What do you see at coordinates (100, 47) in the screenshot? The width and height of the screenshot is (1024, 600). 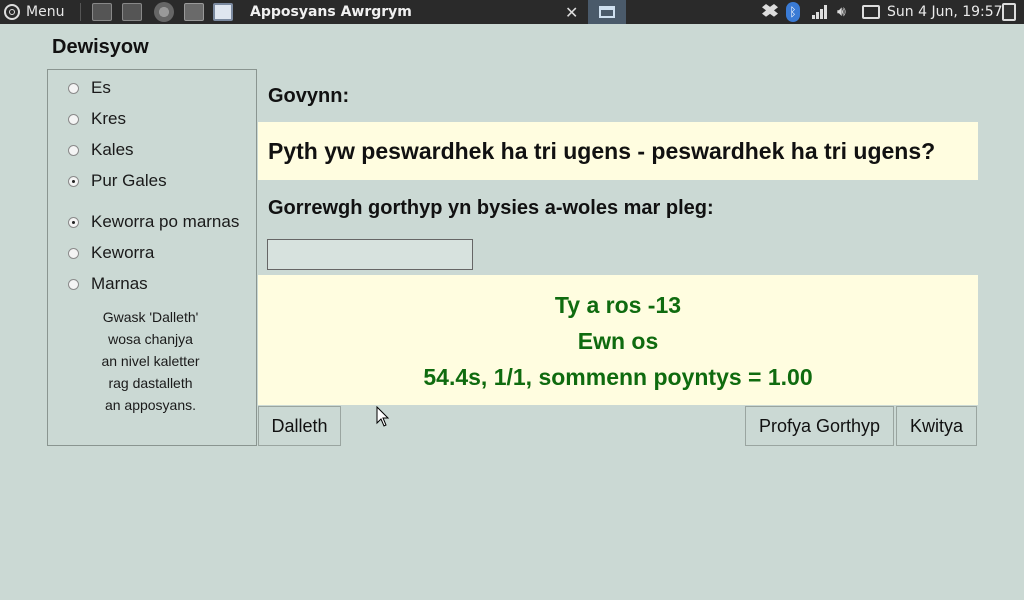 I see `settings-title: Dewisyow` at bounding box center [100, 47].